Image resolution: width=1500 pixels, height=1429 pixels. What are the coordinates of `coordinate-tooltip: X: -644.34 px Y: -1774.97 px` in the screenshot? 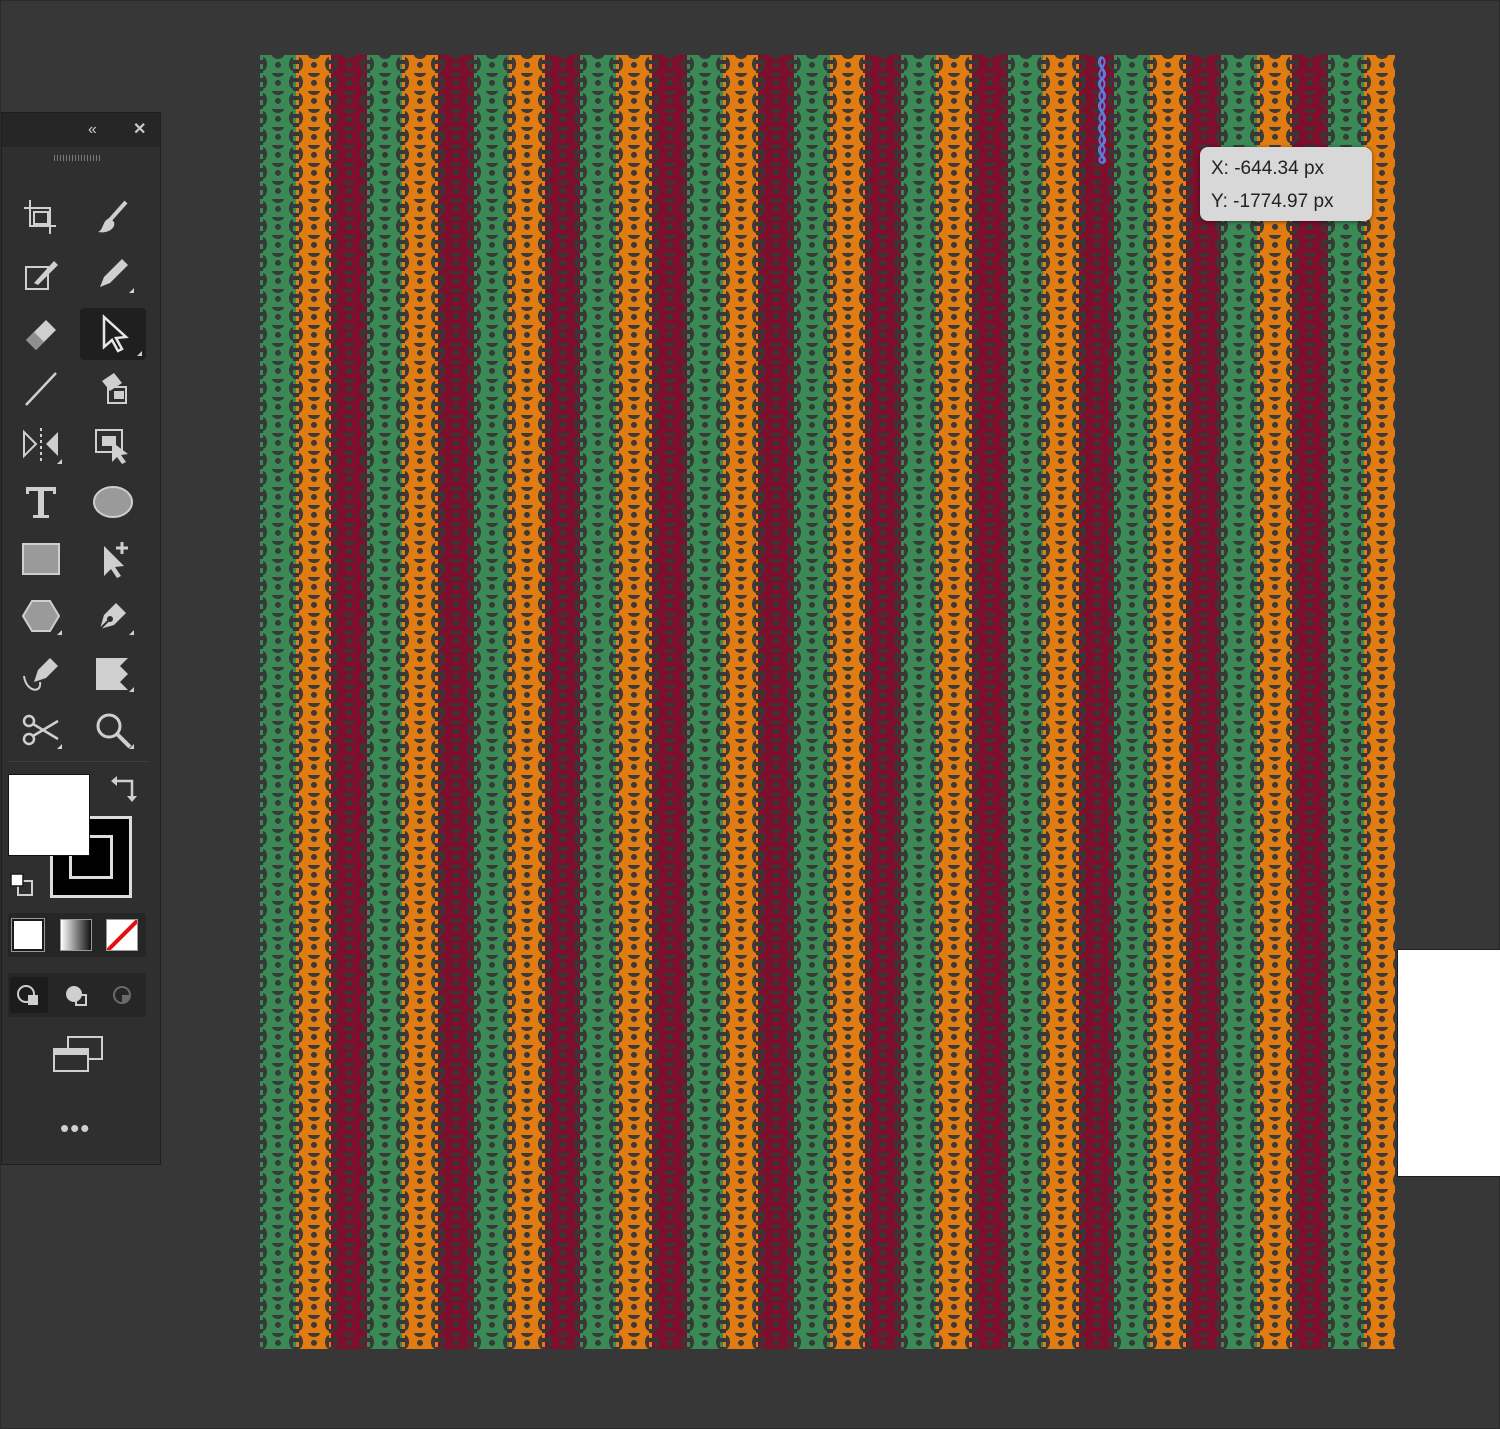 It's located at (1286, 184).